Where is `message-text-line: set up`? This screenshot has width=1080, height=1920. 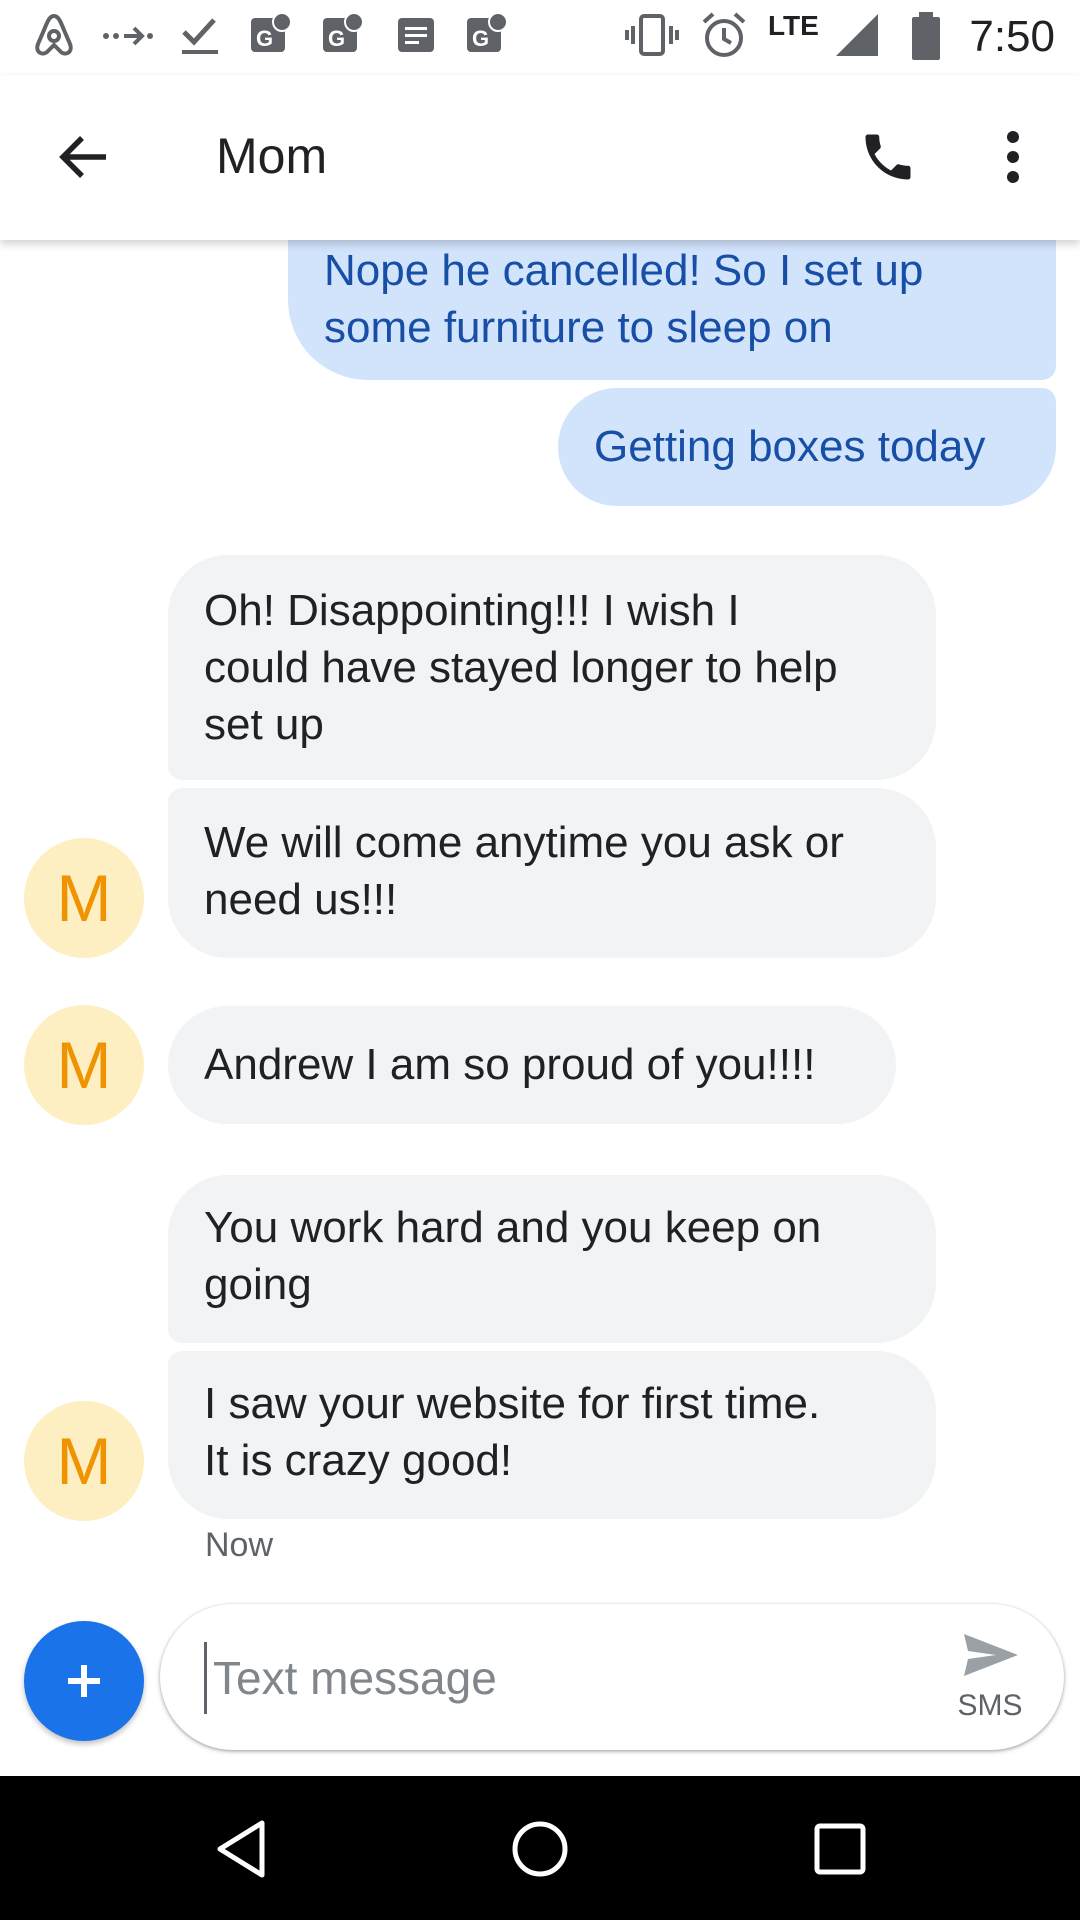
message-text-line: set up is located at coordinates (264, 724).